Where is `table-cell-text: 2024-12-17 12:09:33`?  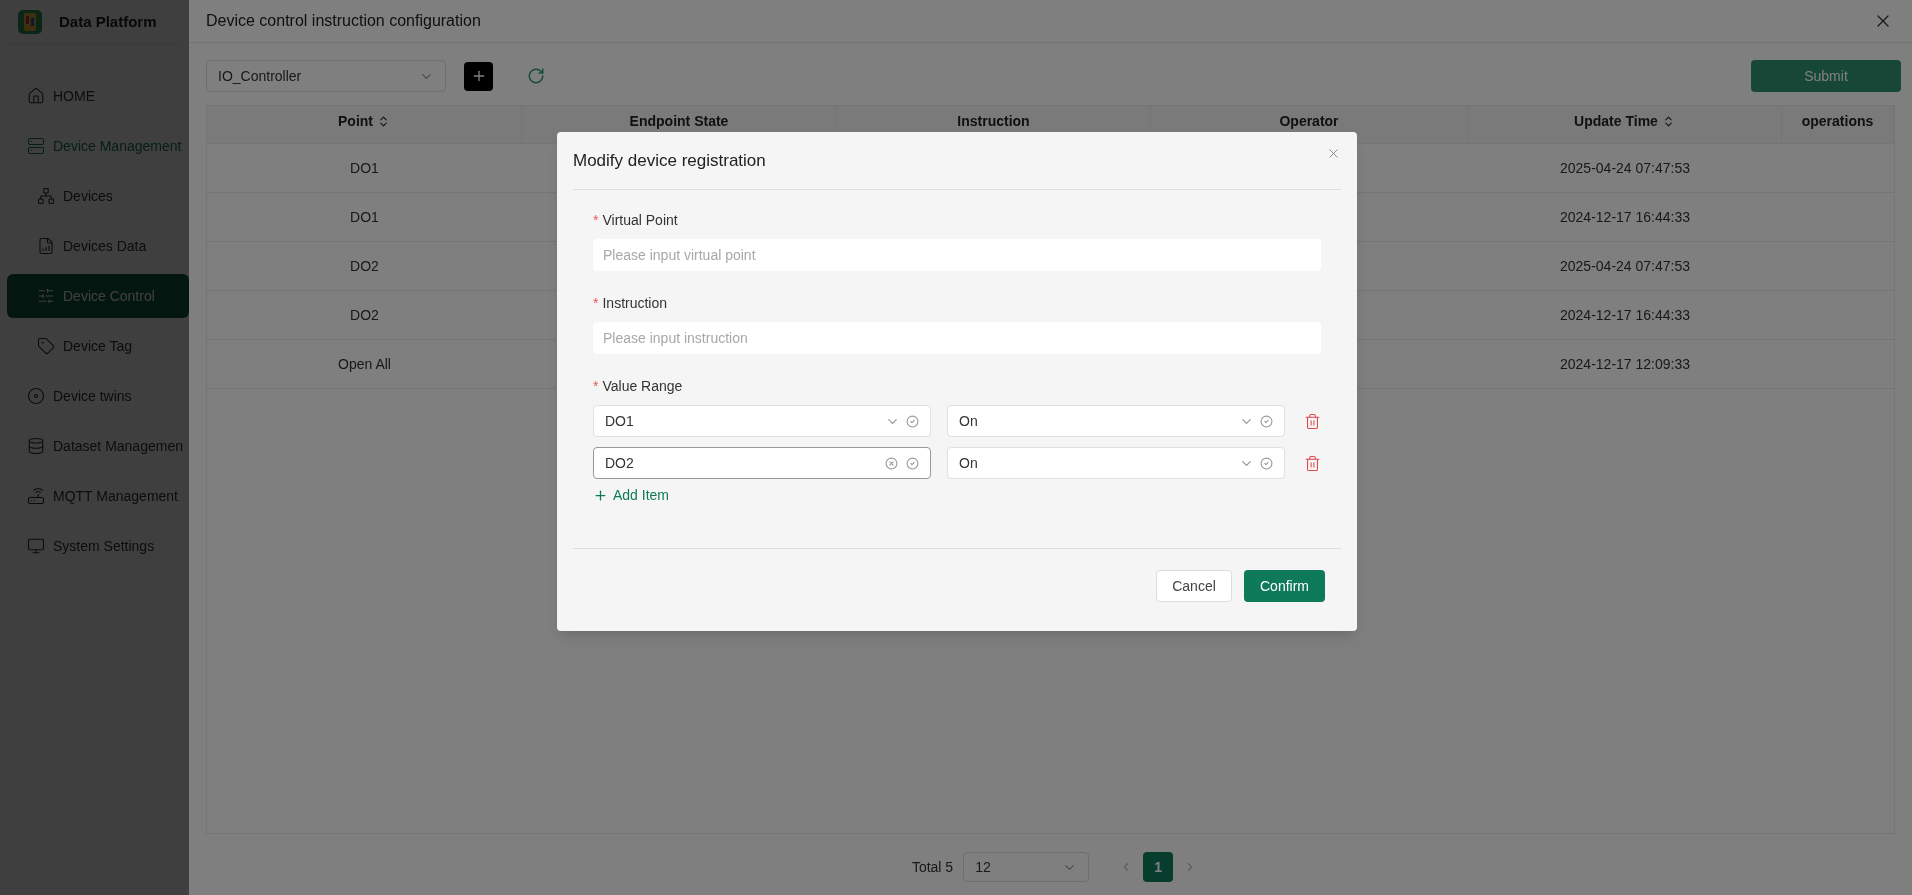
table-cell-text: 2024-12-17 12:09:33 is located at coordinates (1625, 364).